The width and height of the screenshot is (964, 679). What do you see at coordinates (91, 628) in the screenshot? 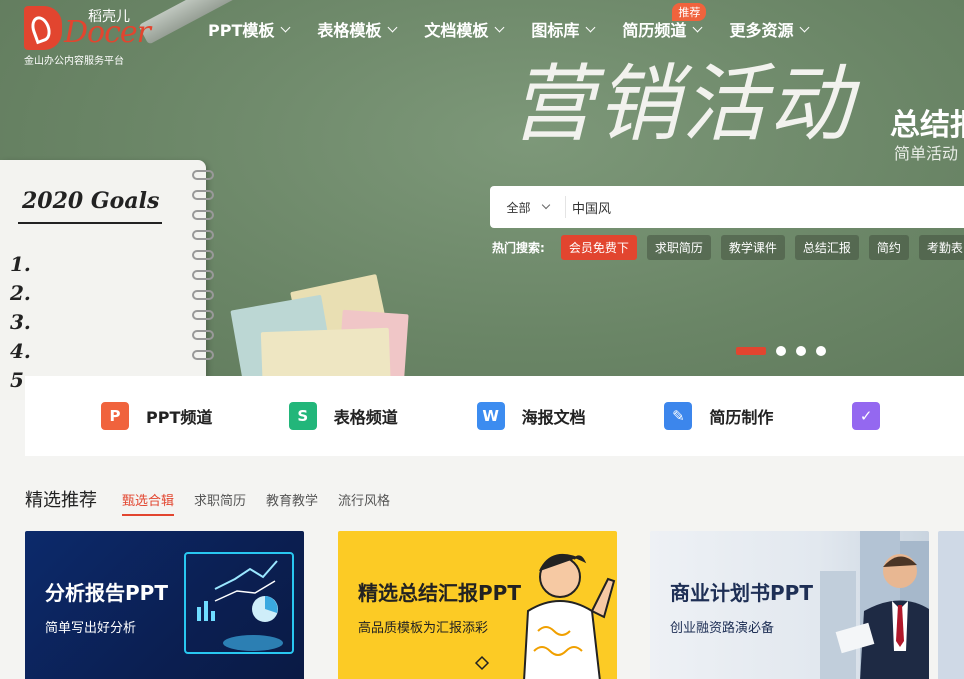
I see `card-subtitle: 简单写出好分析` at bounding box center [91, 628].